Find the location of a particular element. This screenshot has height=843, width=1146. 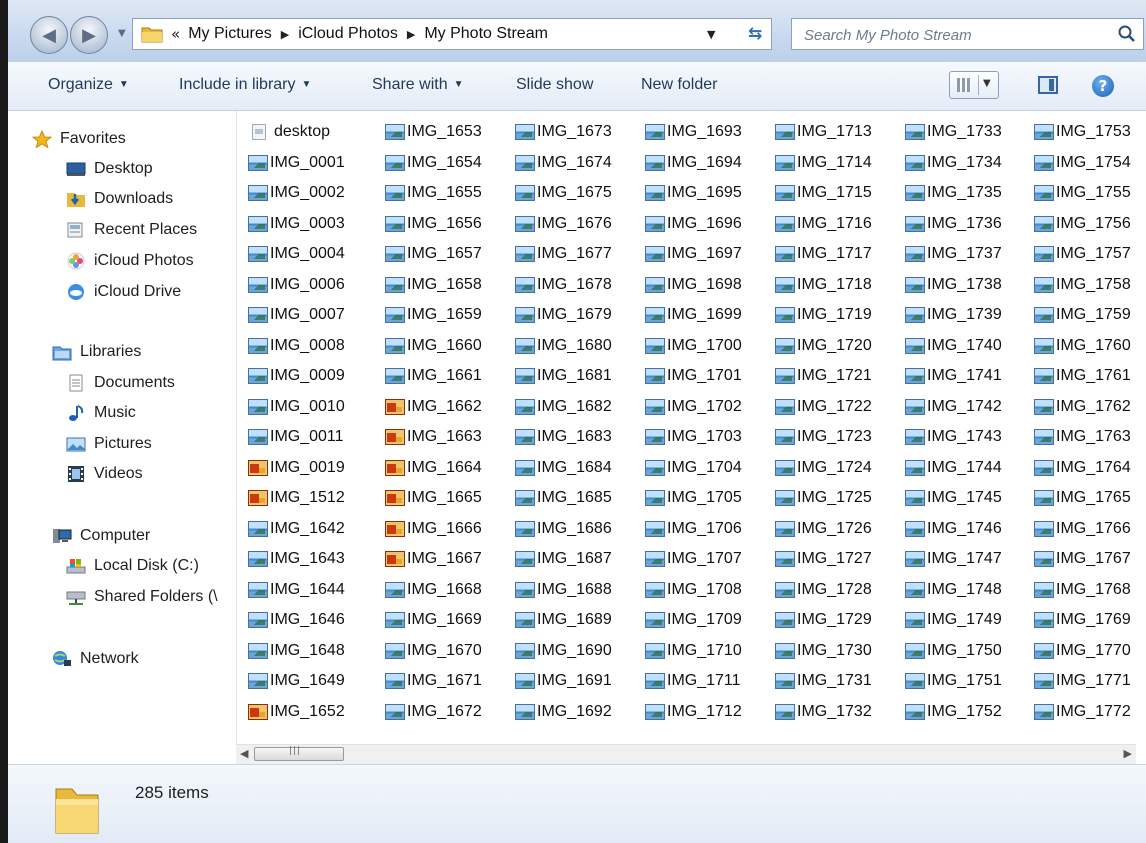

file-item: IMG_1666 is located at coordinates (433, 529).